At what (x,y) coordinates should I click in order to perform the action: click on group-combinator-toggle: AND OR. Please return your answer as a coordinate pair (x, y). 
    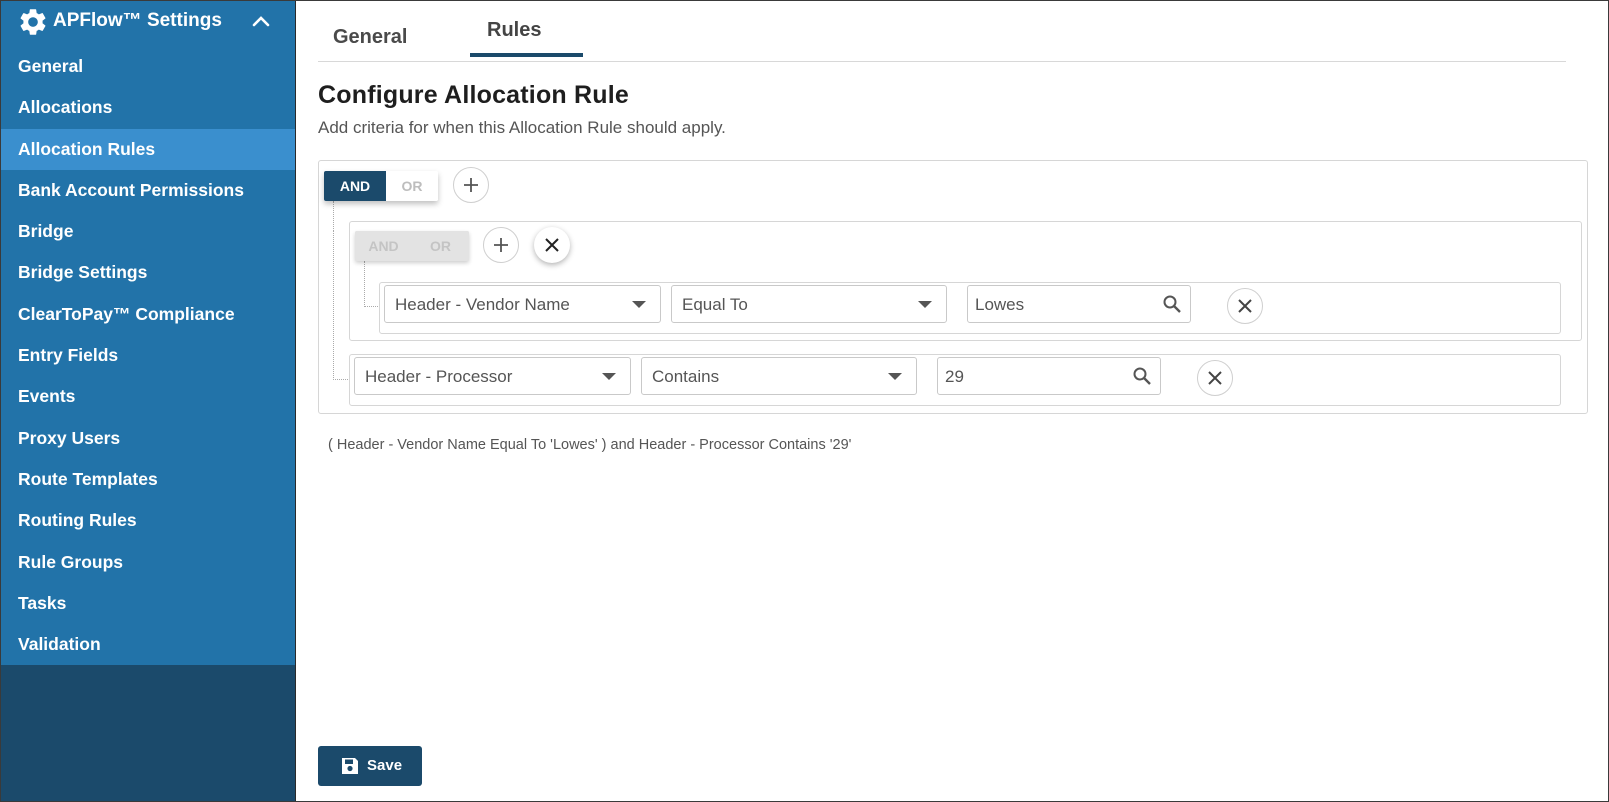
    Looking at the image, I should click on (412, 246).